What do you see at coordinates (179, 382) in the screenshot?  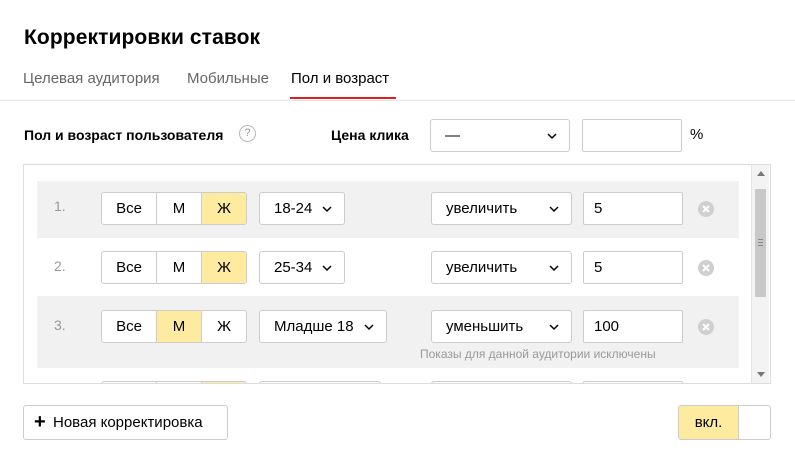 I see `gender-male-button` at bounding box center [179, 382].